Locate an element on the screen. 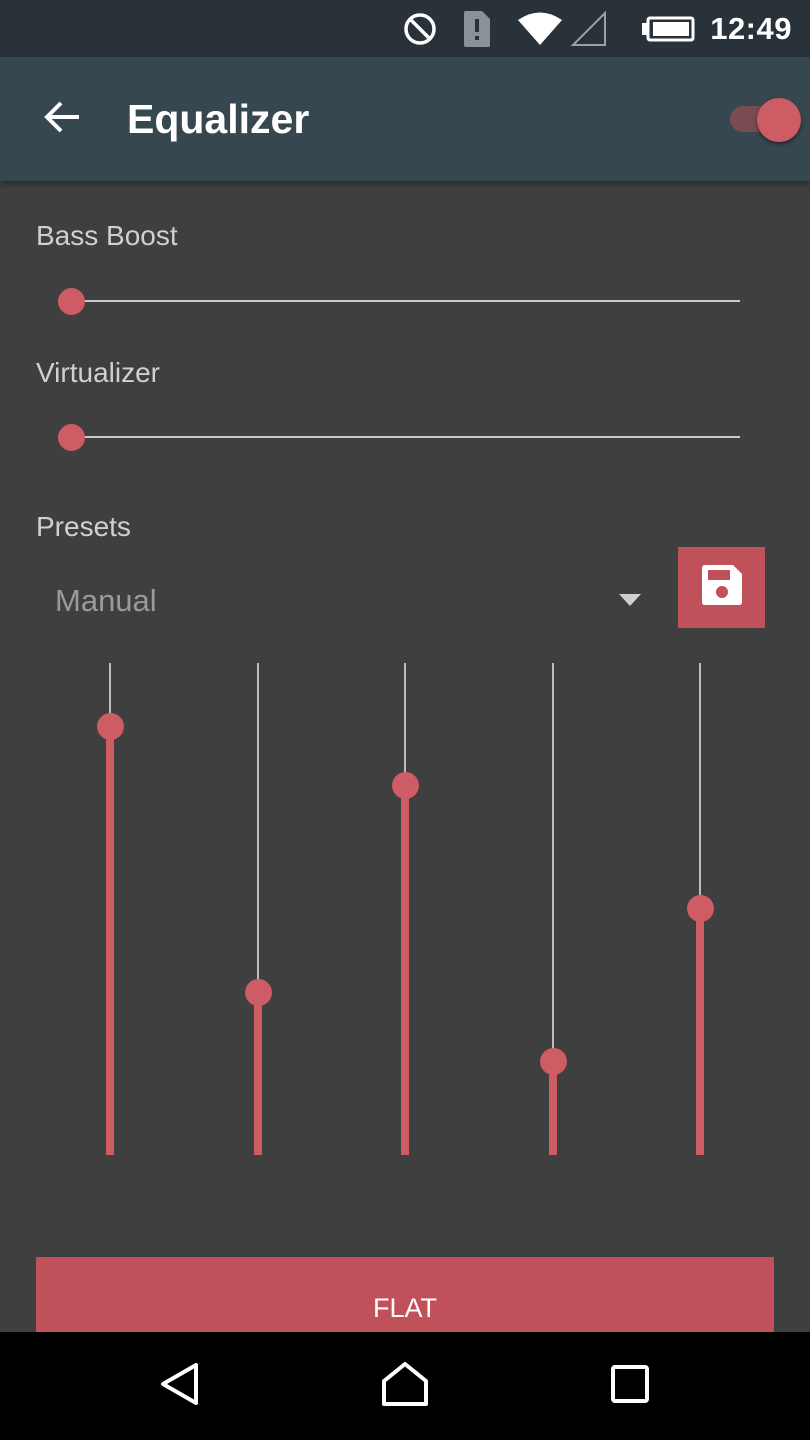 The height and width of the screenshot is (1440, 810). clock: 12:49 is located at coordinates (751, 28).